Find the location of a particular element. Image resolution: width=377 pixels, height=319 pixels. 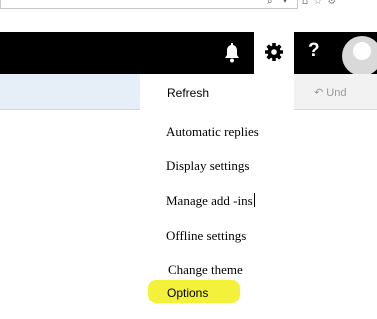

text-cursor is located at coordinates (254, 200).